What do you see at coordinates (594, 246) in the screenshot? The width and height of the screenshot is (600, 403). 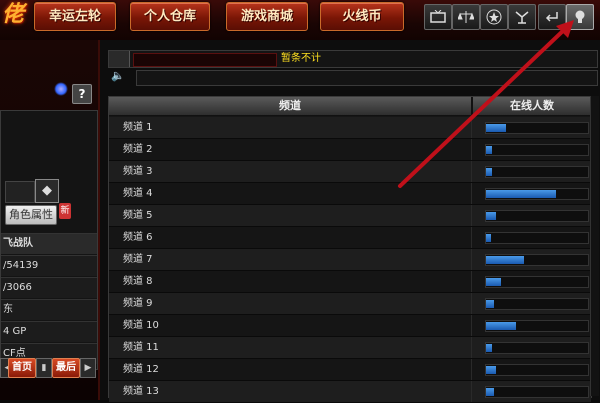 I see `table-scrollbar` at bounding box center [594, 246].